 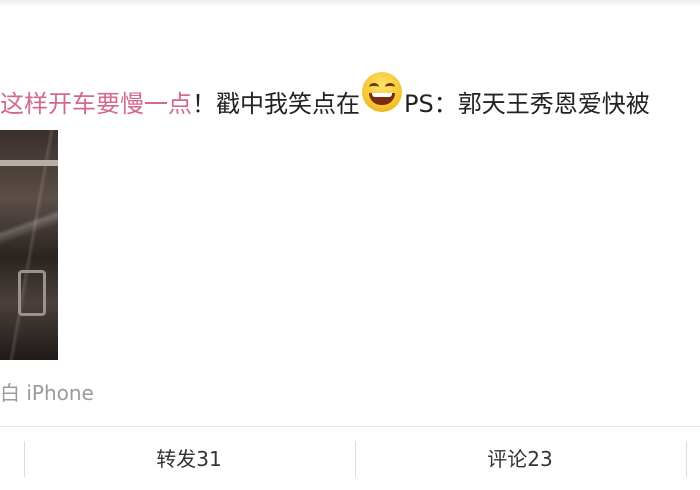 I want to click on emoji-right-eye, so click(x=390, y=87).